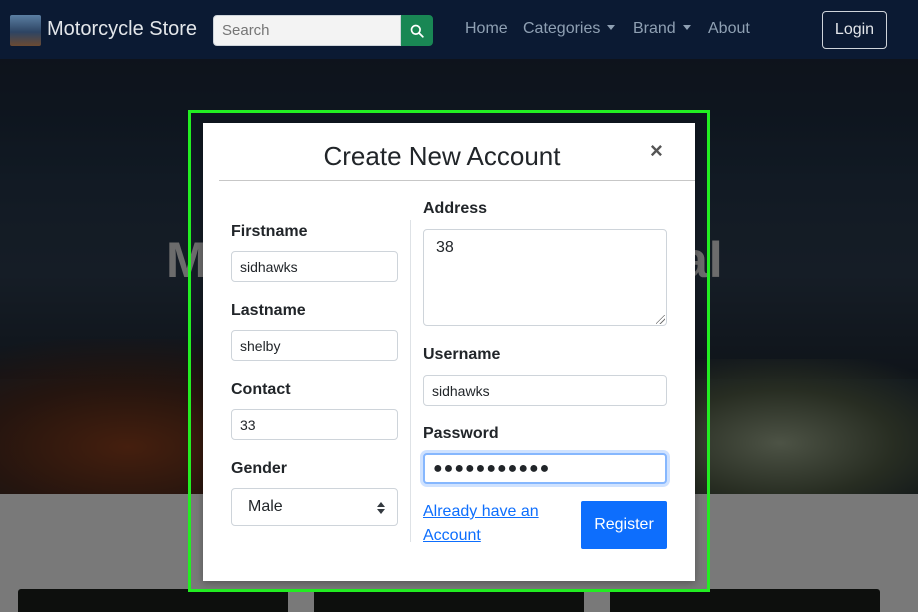 Image resolution: width=918 pixels, height=612 pixels. What do you see at coordinates (25, 30) in the screenshot?
I see `brand-logo` at bounding box center [25, 30].